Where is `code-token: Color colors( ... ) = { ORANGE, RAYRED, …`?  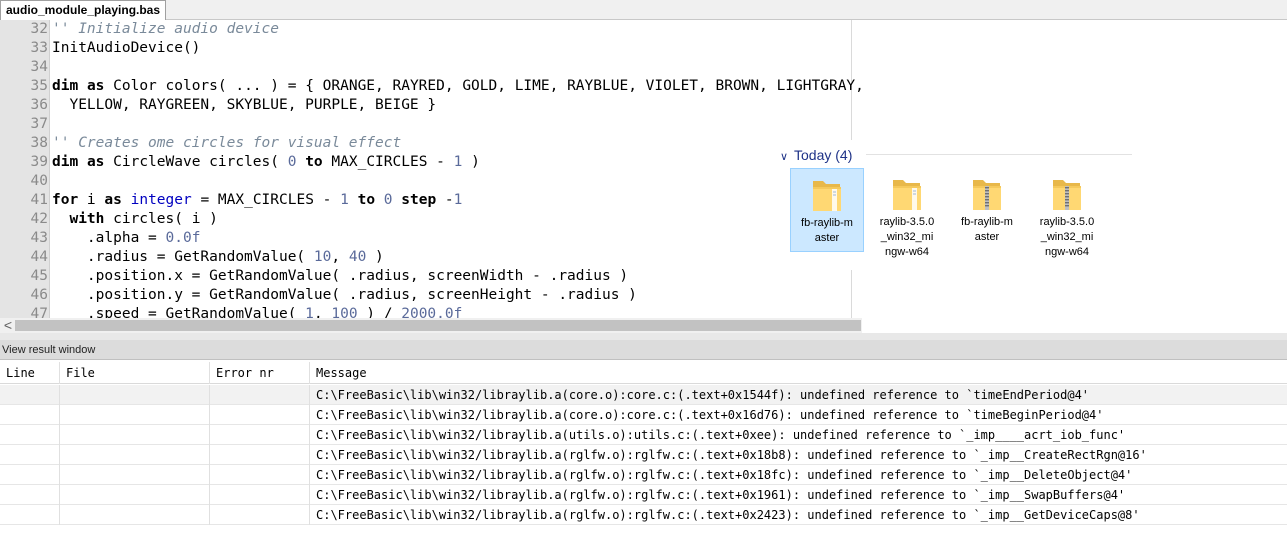
code-token: Color colors( ... ) = { ORANGE, RAYRED, … is located at coordinates (483, 86).